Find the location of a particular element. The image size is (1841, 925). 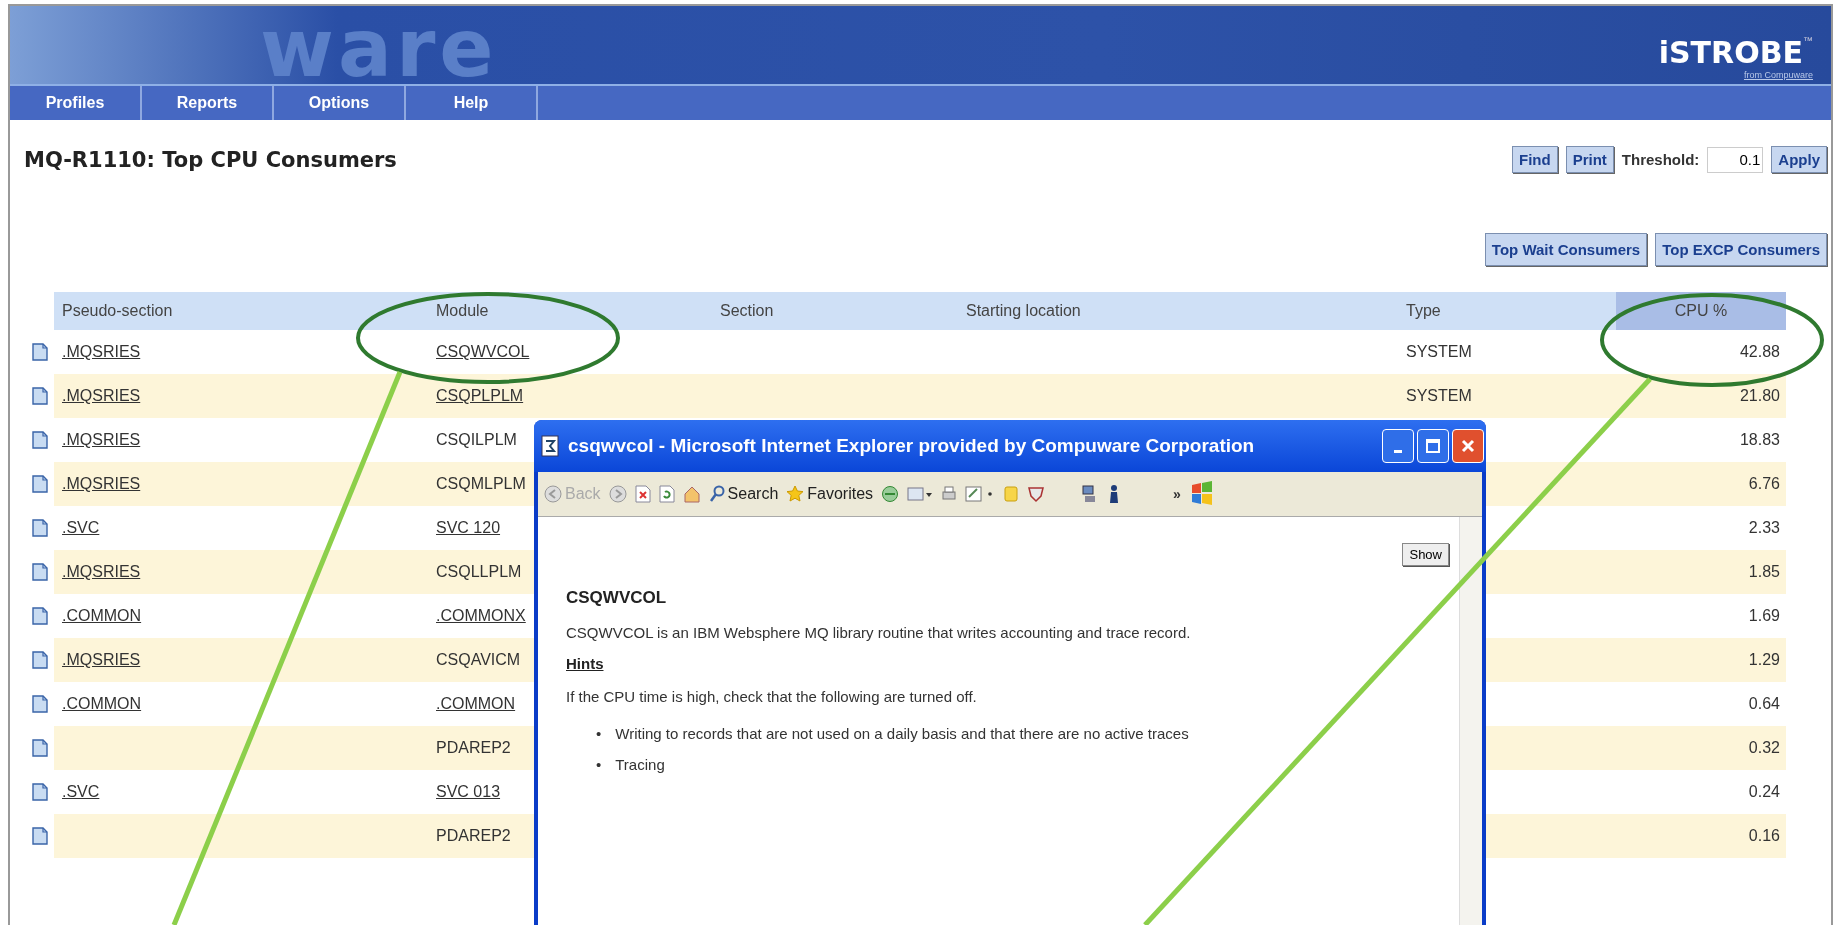

module-heading: CSQWVCOL is located at coordinates (617, 598).